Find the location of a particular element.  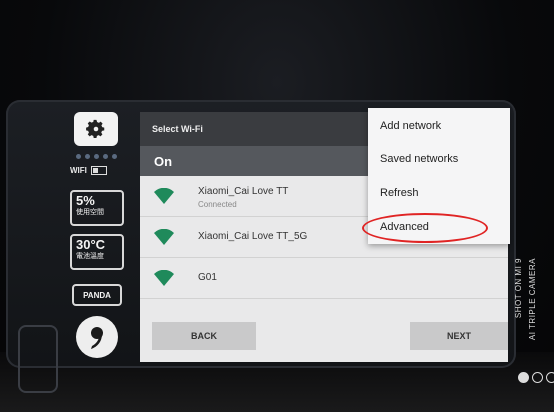

next-button: NEXT is located at coordinates (459, 336).